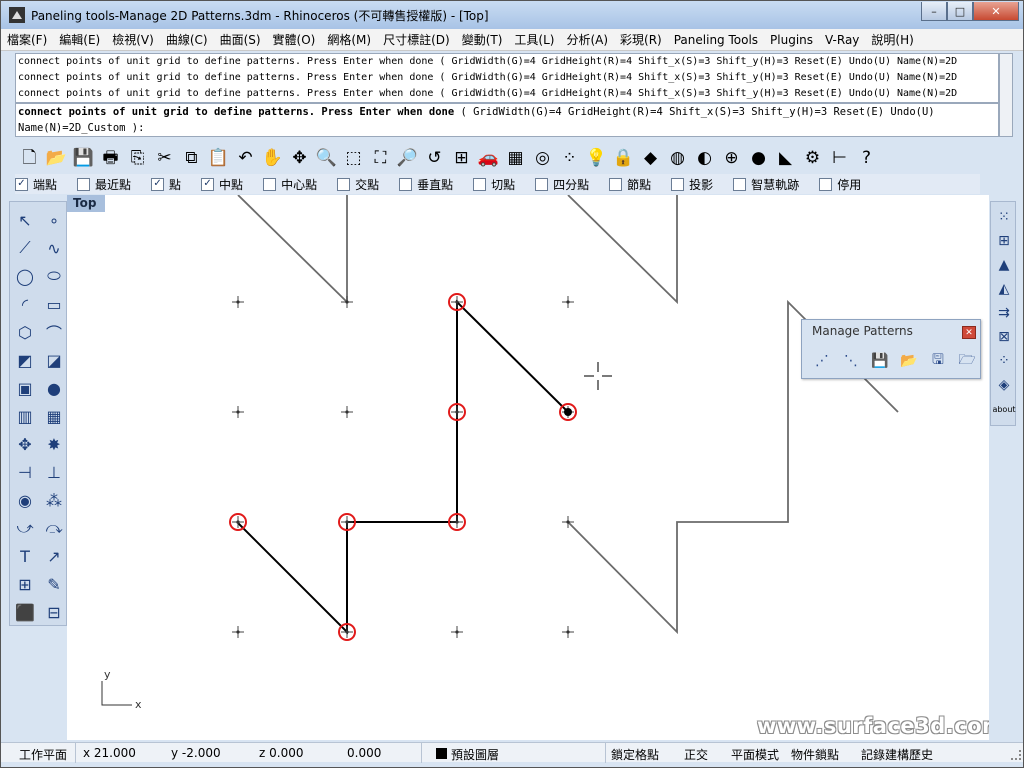  I want to click on osnap-option: 停用, so click(840, 184).